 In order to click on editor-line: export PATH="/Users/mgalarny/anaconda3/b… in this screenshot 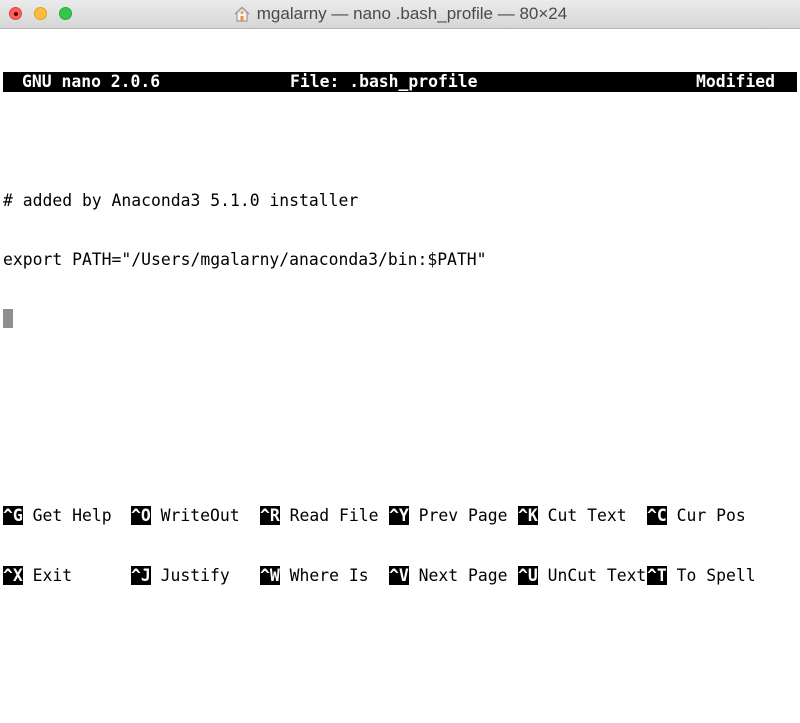, I will do `click(400, 260)`.